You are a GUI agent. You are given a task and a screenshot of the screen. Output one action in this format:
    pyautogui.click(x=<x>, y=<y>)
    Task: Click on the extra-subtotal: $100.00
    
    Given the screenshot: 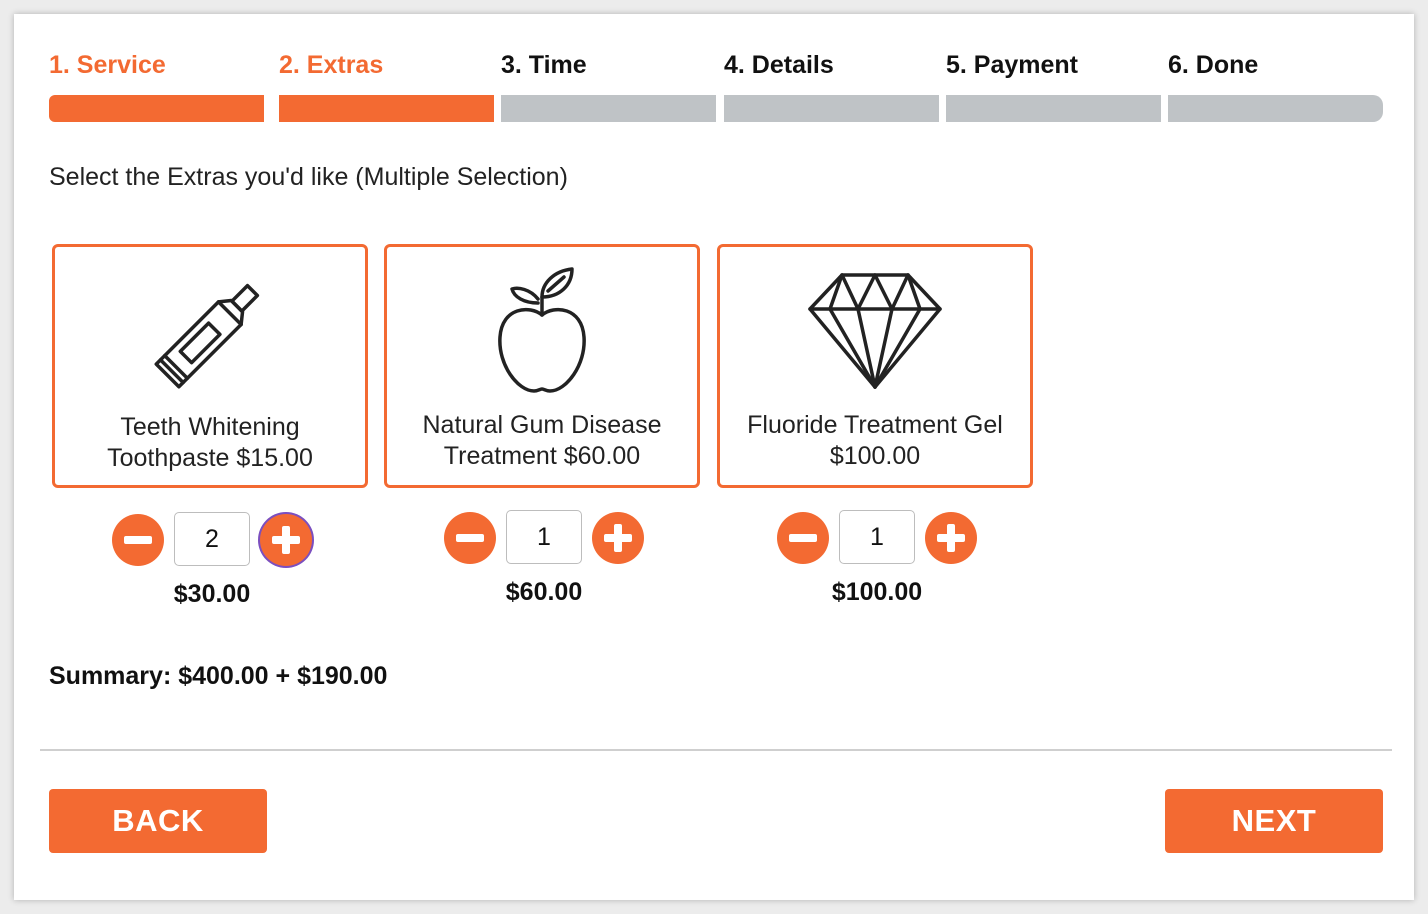 What is the action you would take?
    pyautogui.click(x=877, y=592)
    